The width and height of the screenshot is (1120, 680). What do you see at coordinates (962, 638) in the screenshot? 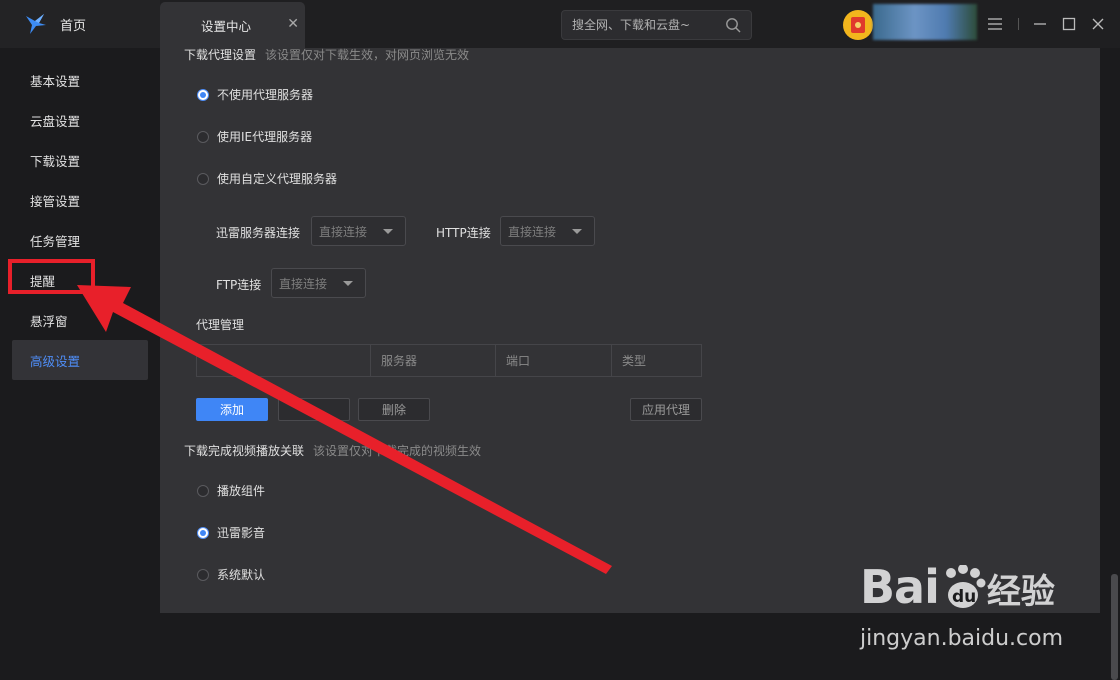
I see `watermark-url: jingyan.baidu.com` at bounding box center [962, 638].